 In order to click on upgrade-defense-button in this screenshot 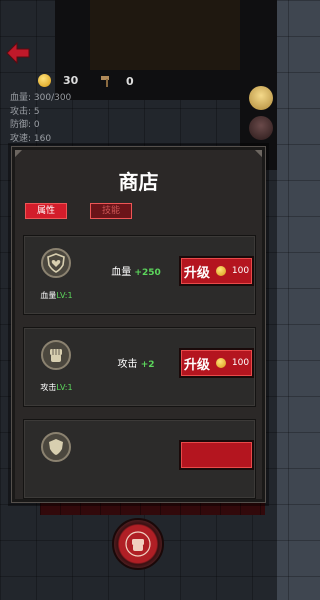, I will do `click(216, 455)`.